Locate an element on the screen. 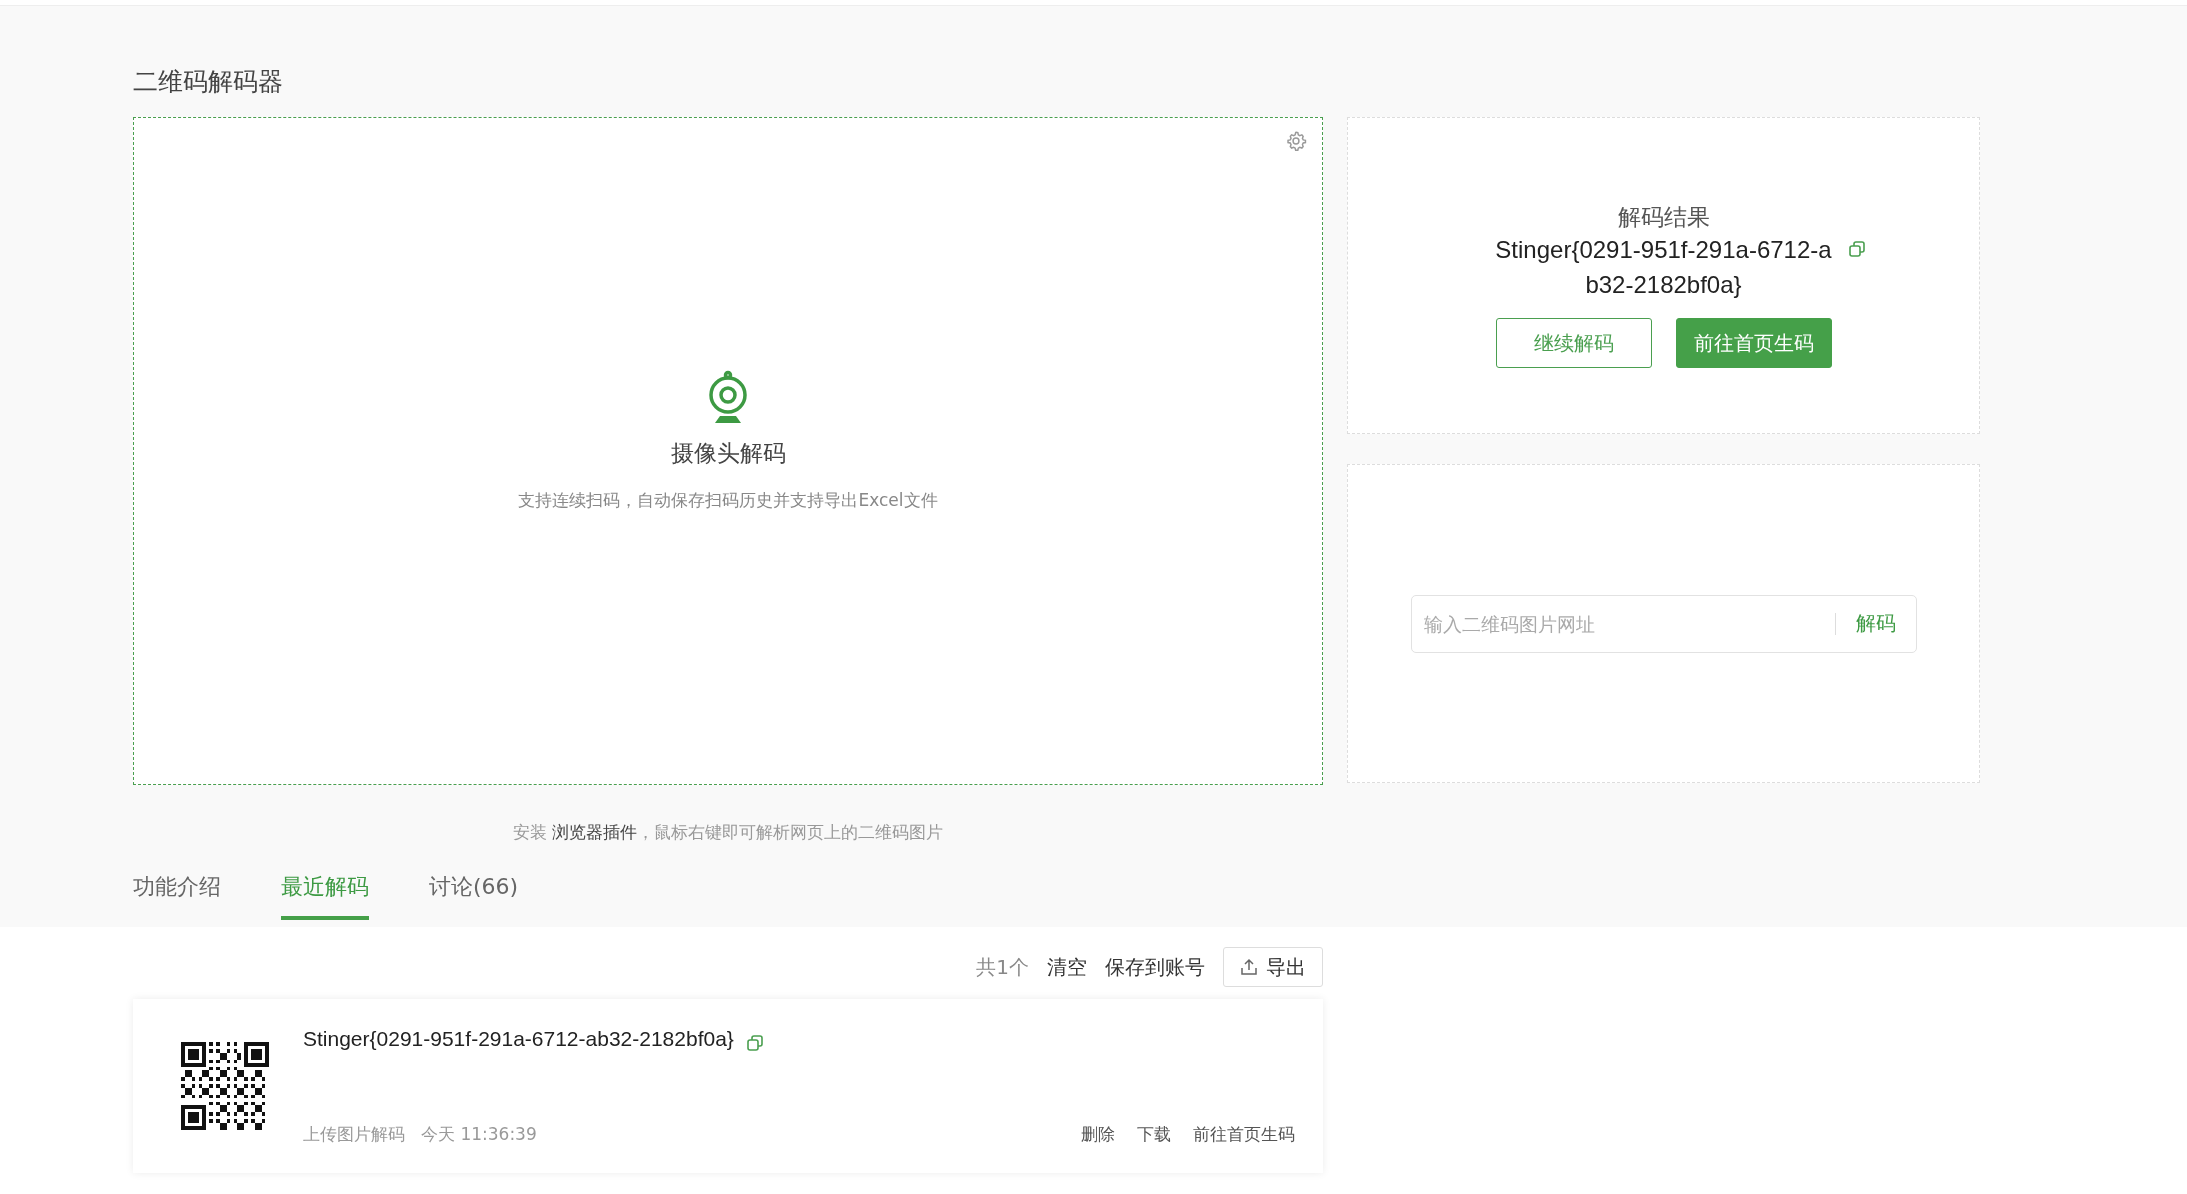 This screenshot has height=1194, width=2187. history-count: 共1个 is located at coordinates (1002, 967).